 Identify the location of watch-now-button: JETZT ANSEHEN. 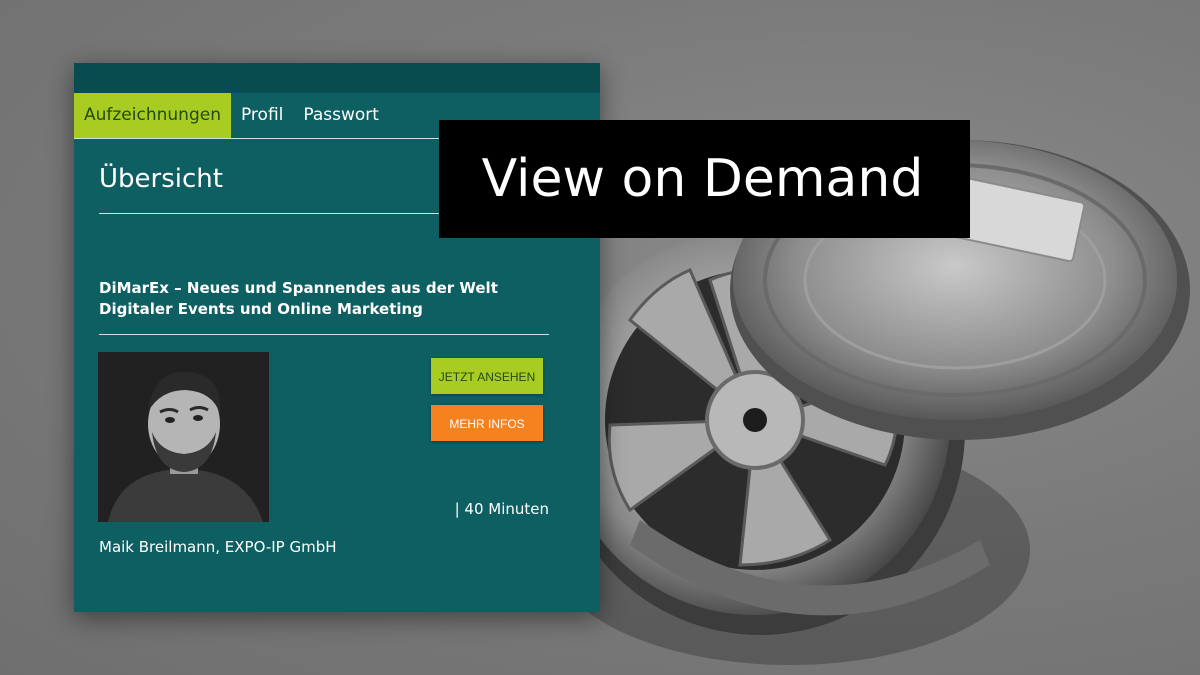
(487, 376).